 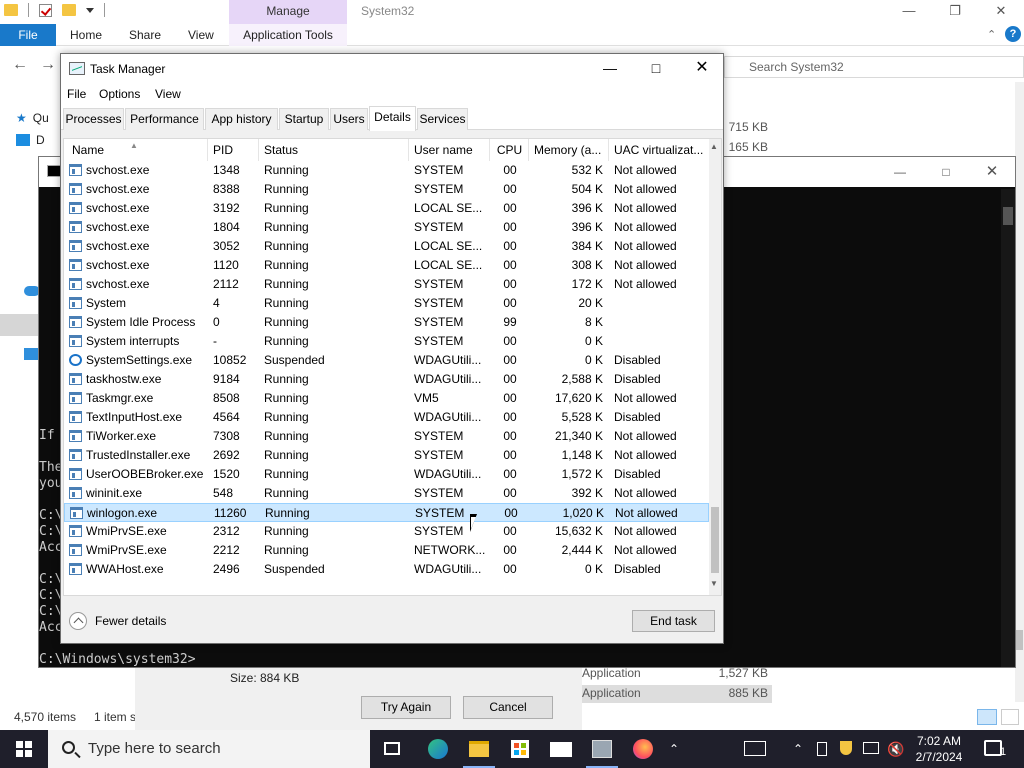 What do you see at coordinates (392, 118) in the screenshot?
I see `tab-details: Details` at bounding box center [392, 118].